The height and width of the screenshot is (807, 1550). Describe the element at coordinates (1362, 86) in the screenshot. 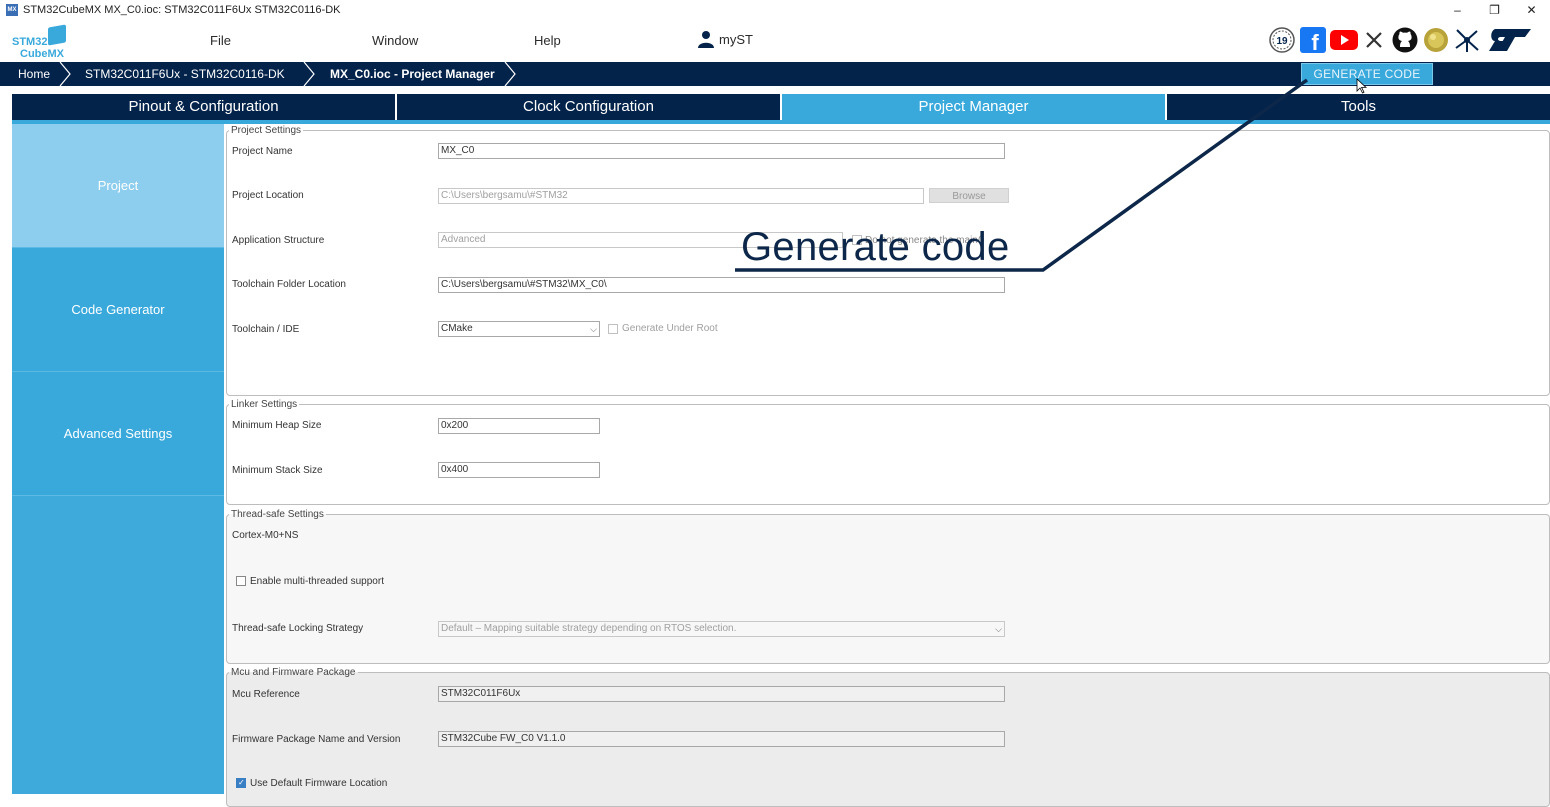

I see `mouse-cursor-icon` at that location.